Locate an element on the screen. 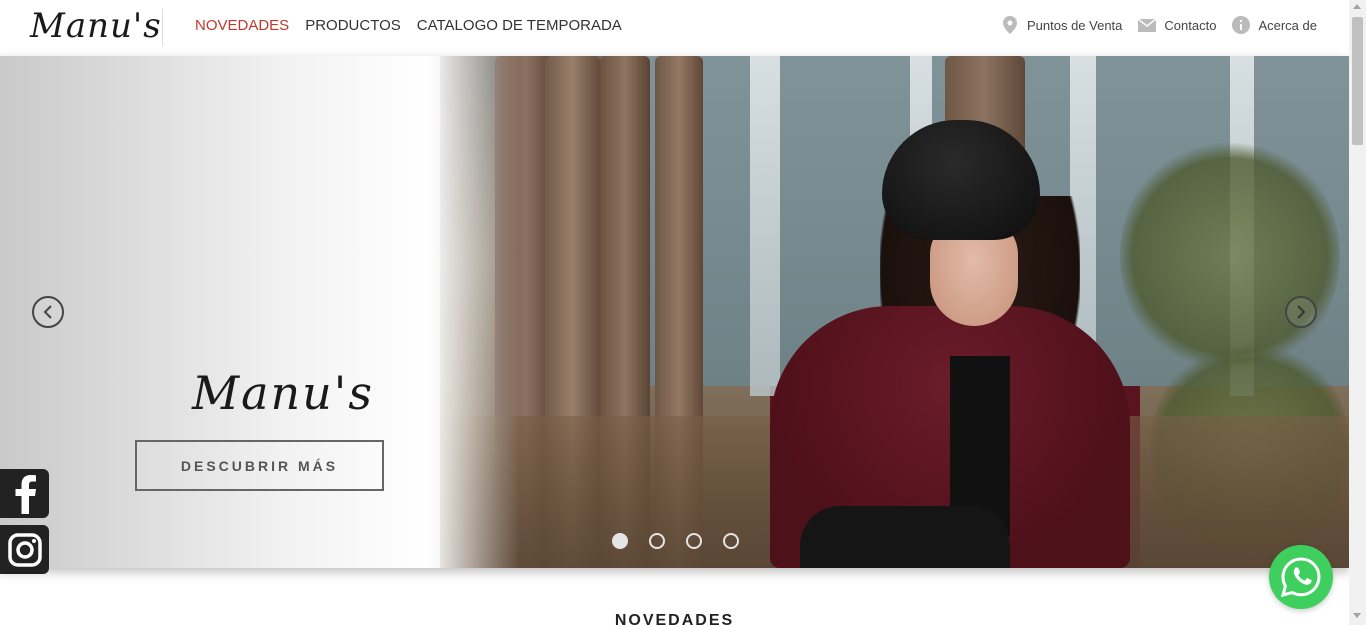  nav-item-catalogo: CATALOGO DE TEMPORADA is located at coordinates (519, 25).